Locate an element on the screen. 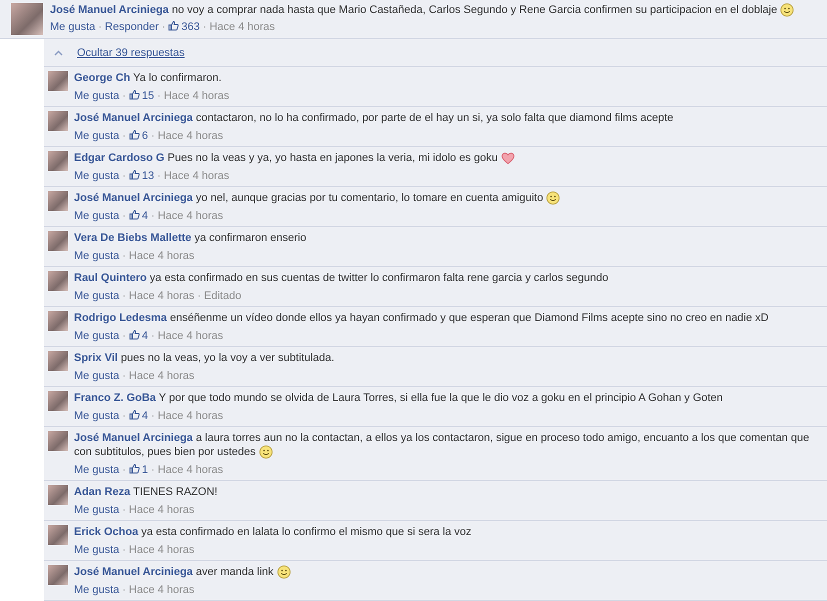 Image resolution: width=827 pixels, height=601 pixels. like-count: 6 is located at coordinates (138, 136).